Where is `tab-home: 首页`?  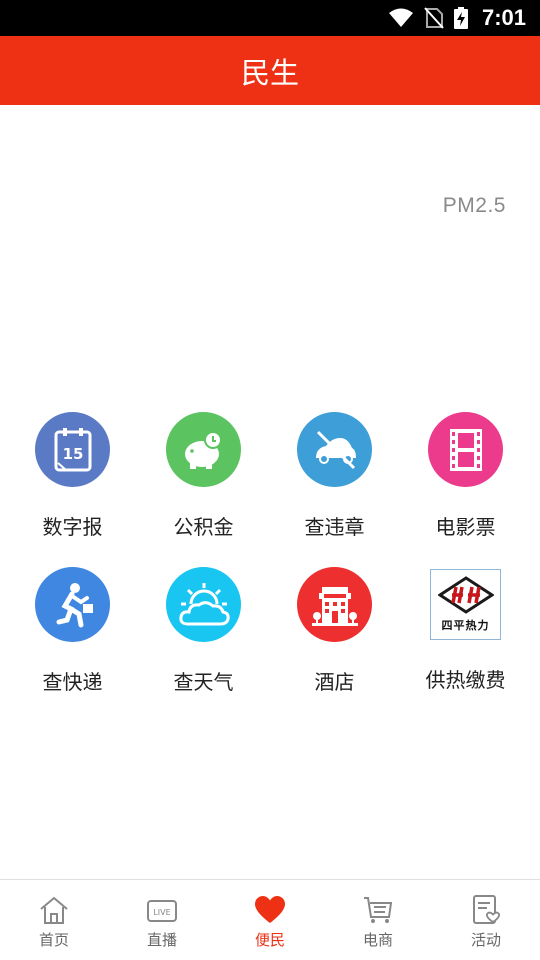 tab-home: 首页 is located at coordinates (54, 920).